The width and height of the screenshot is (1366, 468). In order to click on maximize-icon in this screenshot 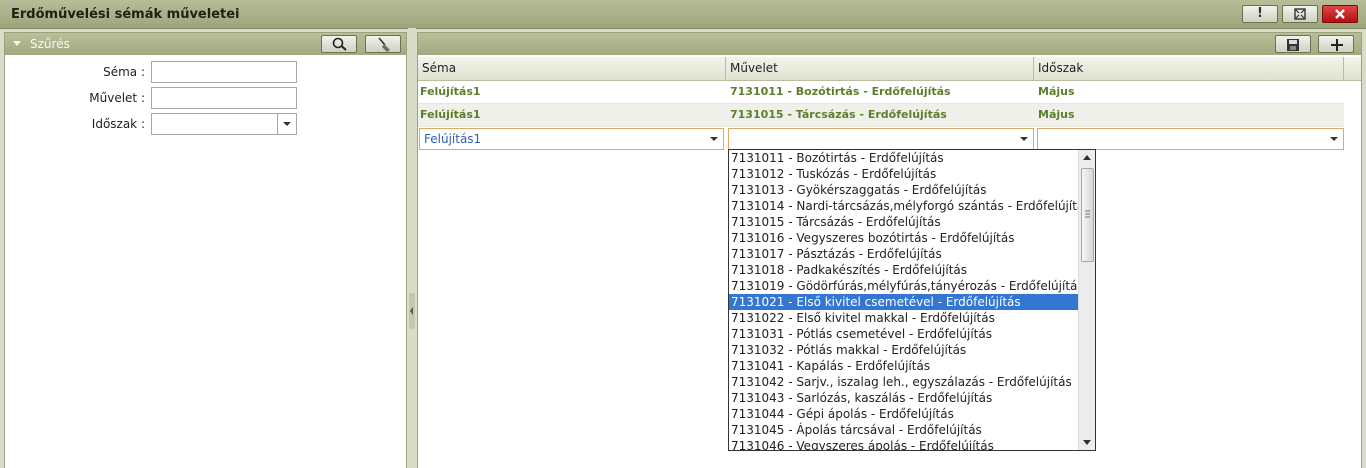, I will do `click(1300, 14)`.